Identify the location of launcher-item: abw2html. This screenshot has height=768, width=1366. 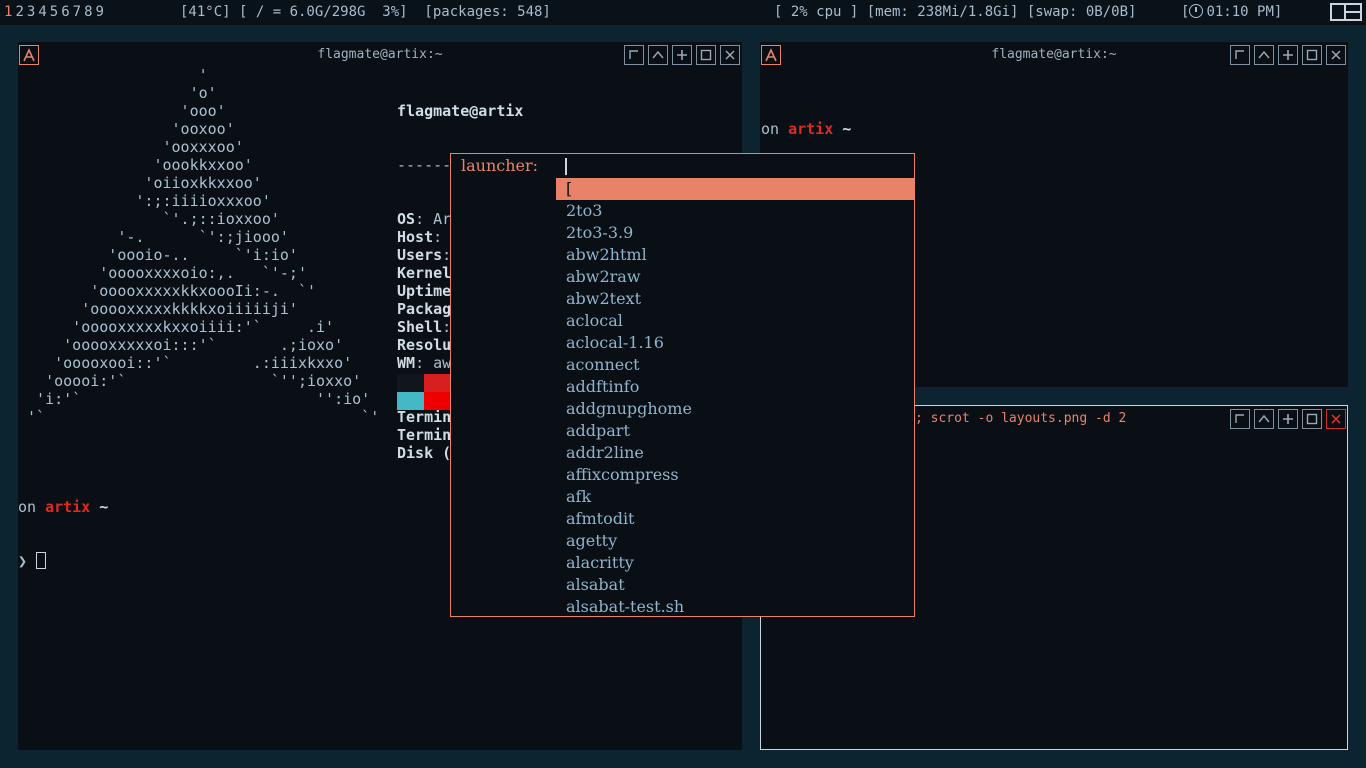
(735, 255).